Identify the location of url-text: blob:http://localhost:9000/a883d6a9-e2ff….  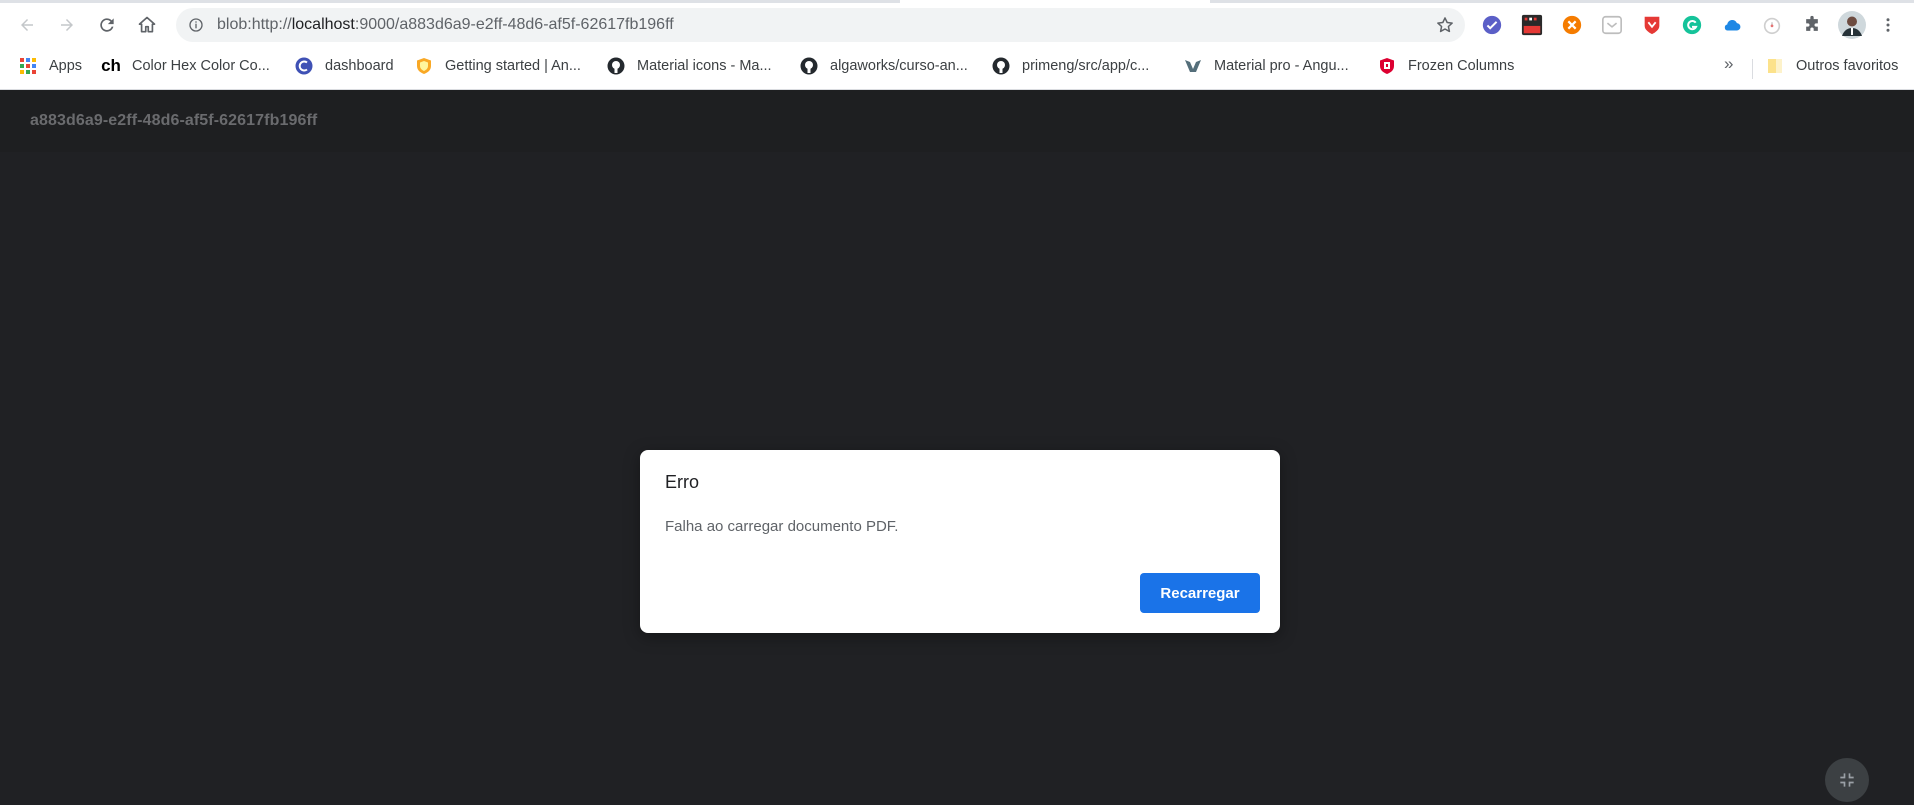
(445, 25).